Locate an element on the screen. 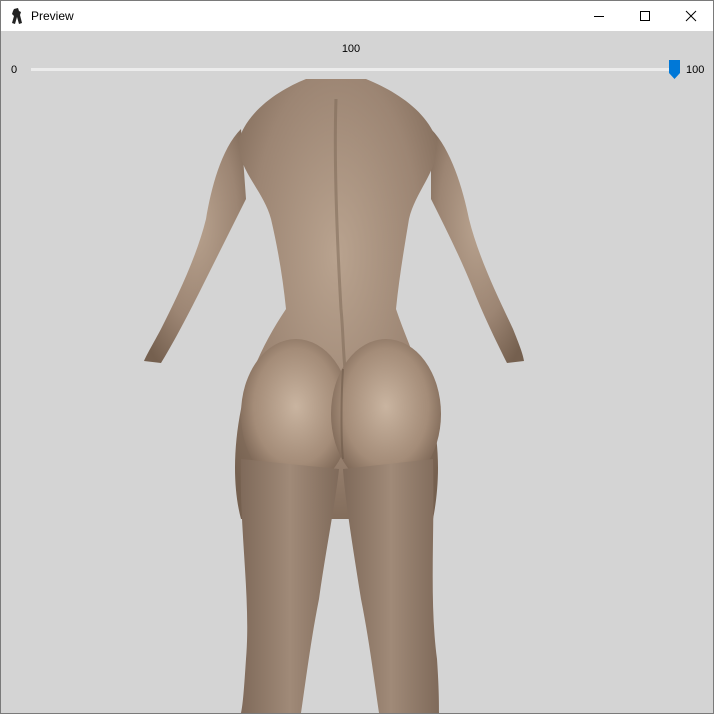 Image resolution: width=714 pixels, height=714 pixels. minimize-button is located at coordinates (599, 16).